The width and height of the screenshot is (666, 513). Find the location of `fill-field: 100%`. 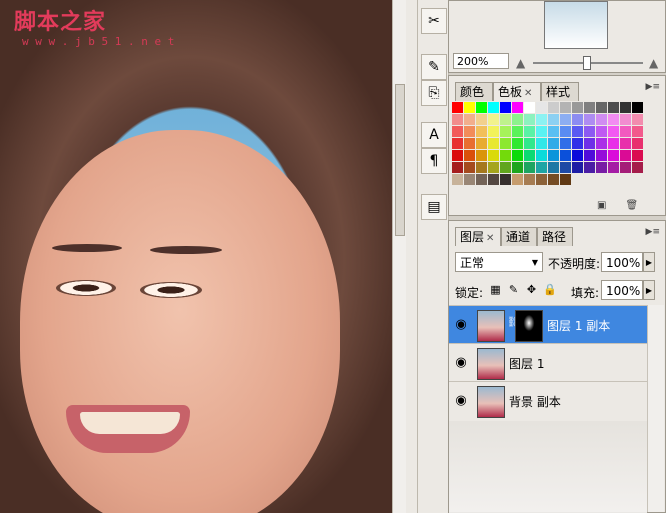

fill-field: 100% is located at coordinates (622, 290).